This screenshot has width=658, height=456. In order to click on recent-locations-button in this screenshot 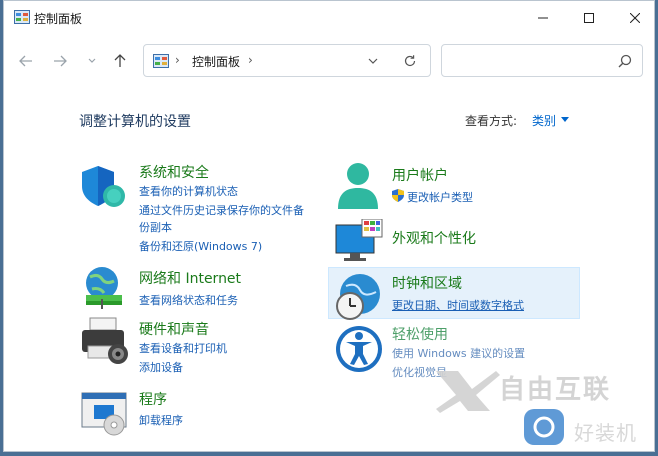, I will do `click(92, 61)`.